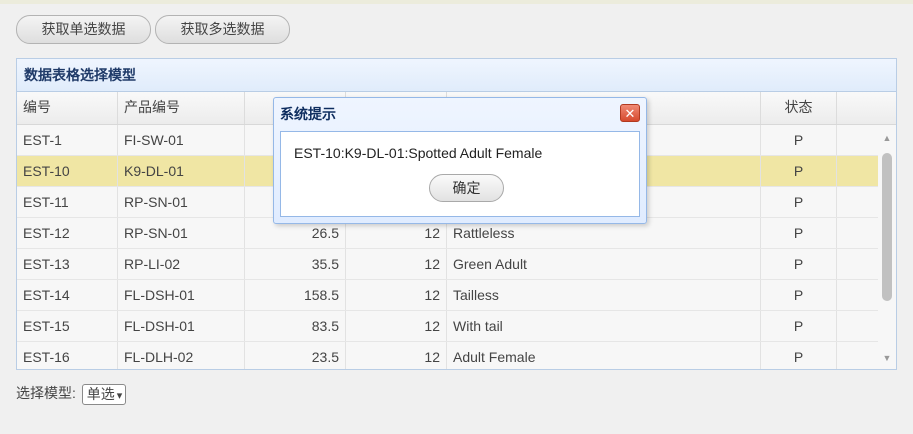  What do you see at coordinates (46, 393) in the screenshot?
I see `selection-model-label: 选择模型:` at bounding box center [46, 393].